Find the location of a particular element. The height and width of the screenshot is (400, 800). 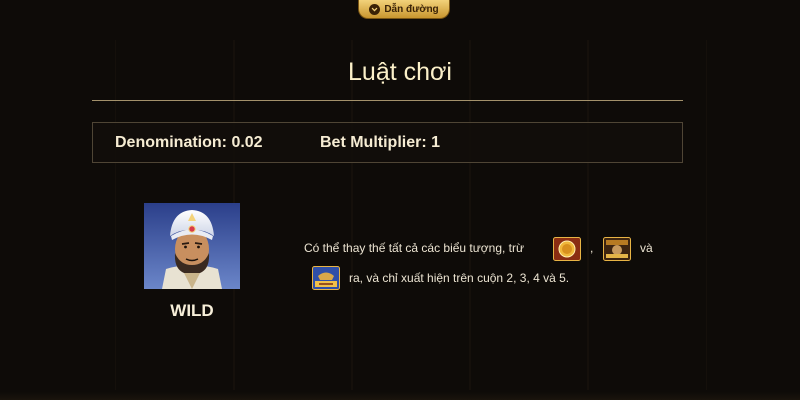

denomination-text: Denomination: 0.02 is located at coordinates (189, 142).